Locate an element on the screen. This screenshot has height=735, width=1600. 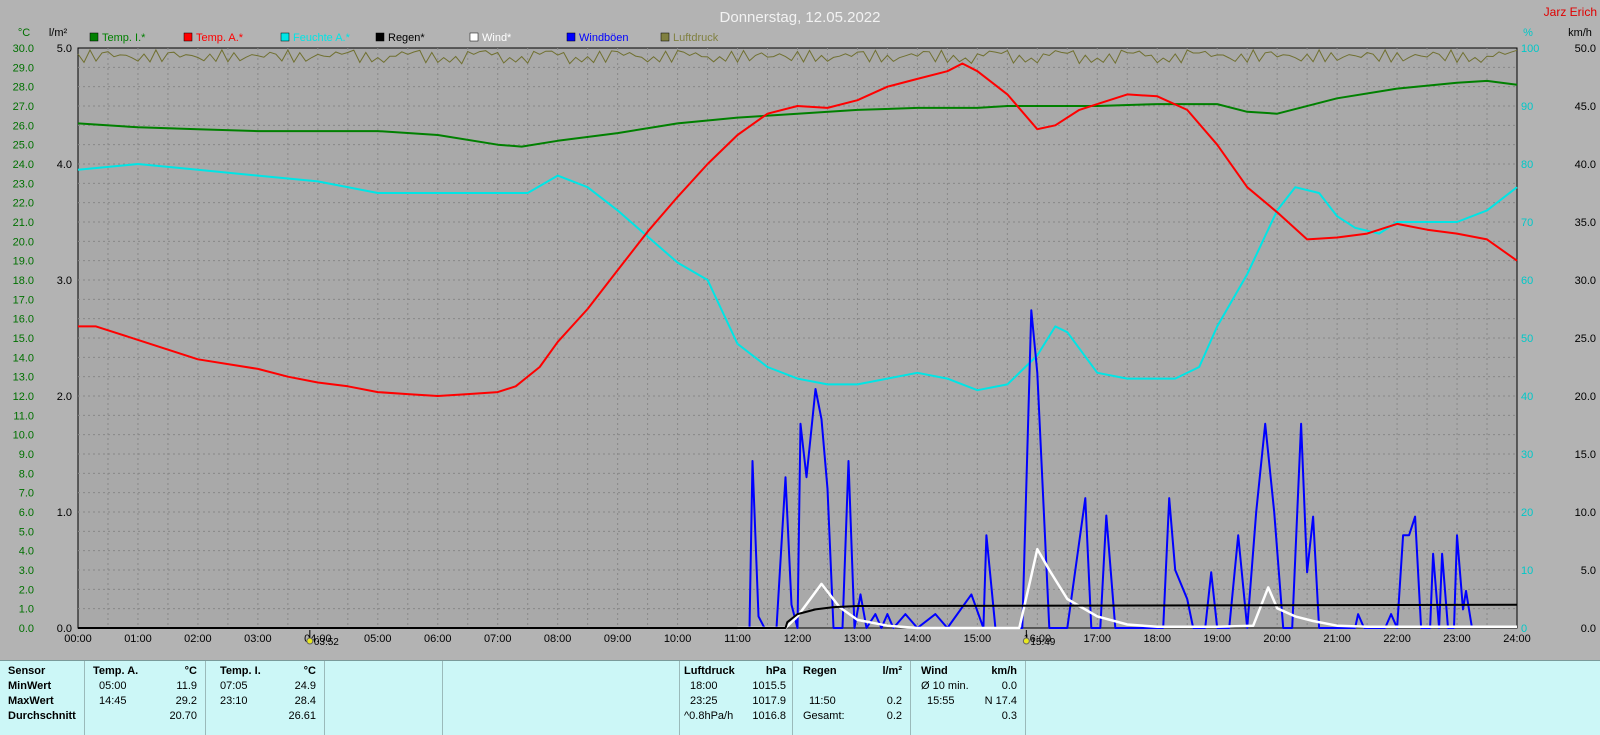
rain-axis-unit: l/m² is located at coordinates (58, 33).